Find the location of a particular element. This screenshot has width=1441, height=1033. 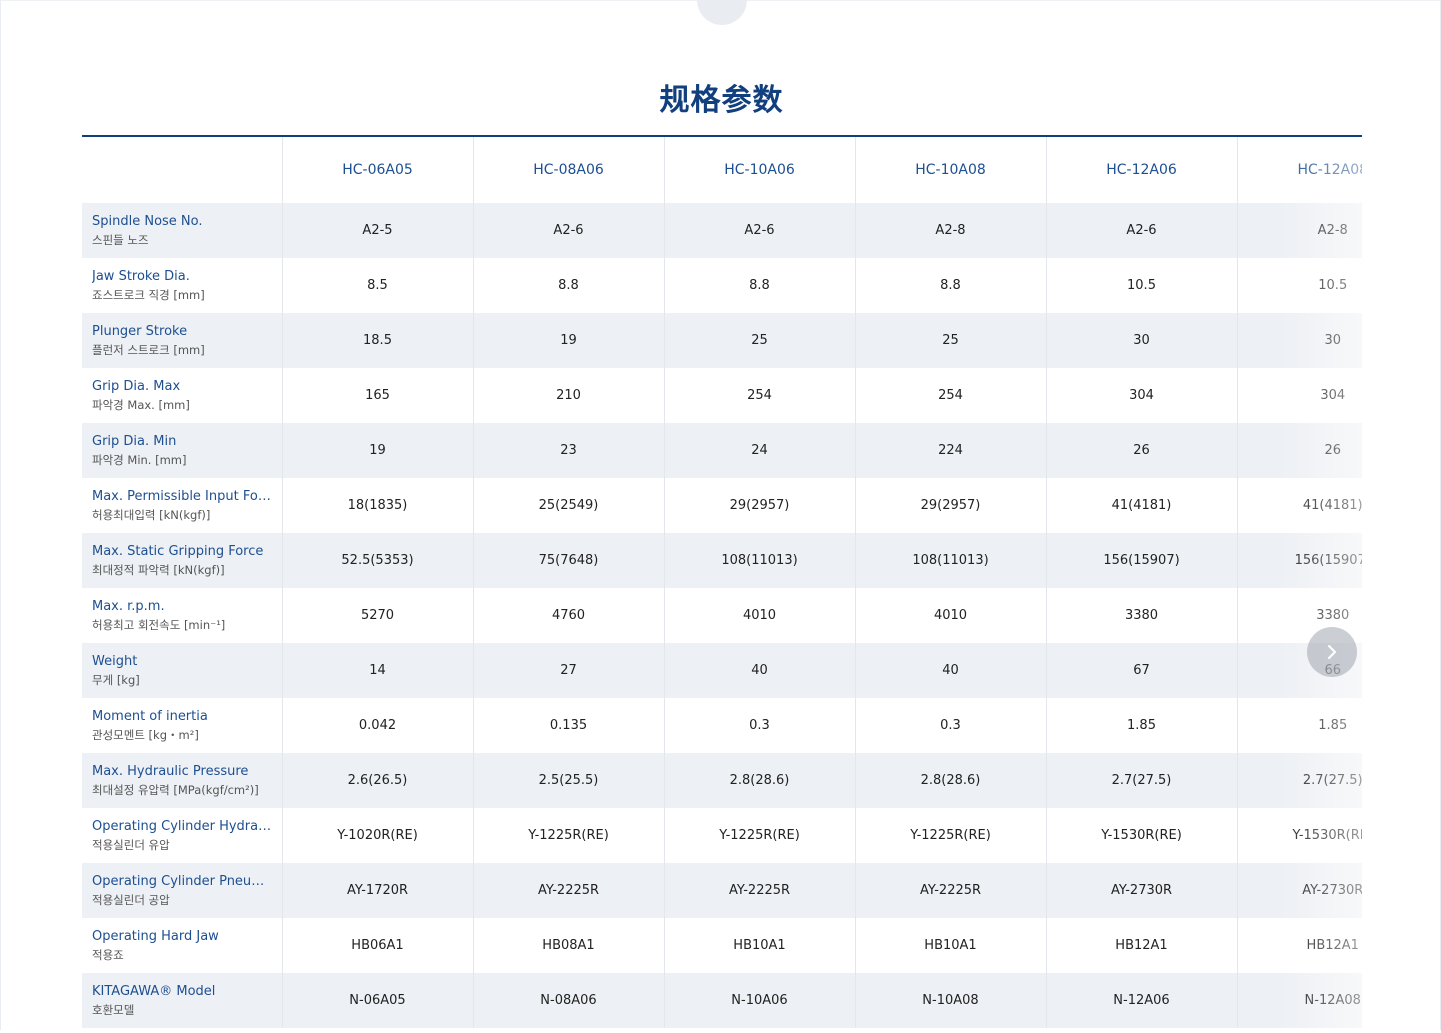

spec-value-cell: 27 is located at coordinates (568, 670).